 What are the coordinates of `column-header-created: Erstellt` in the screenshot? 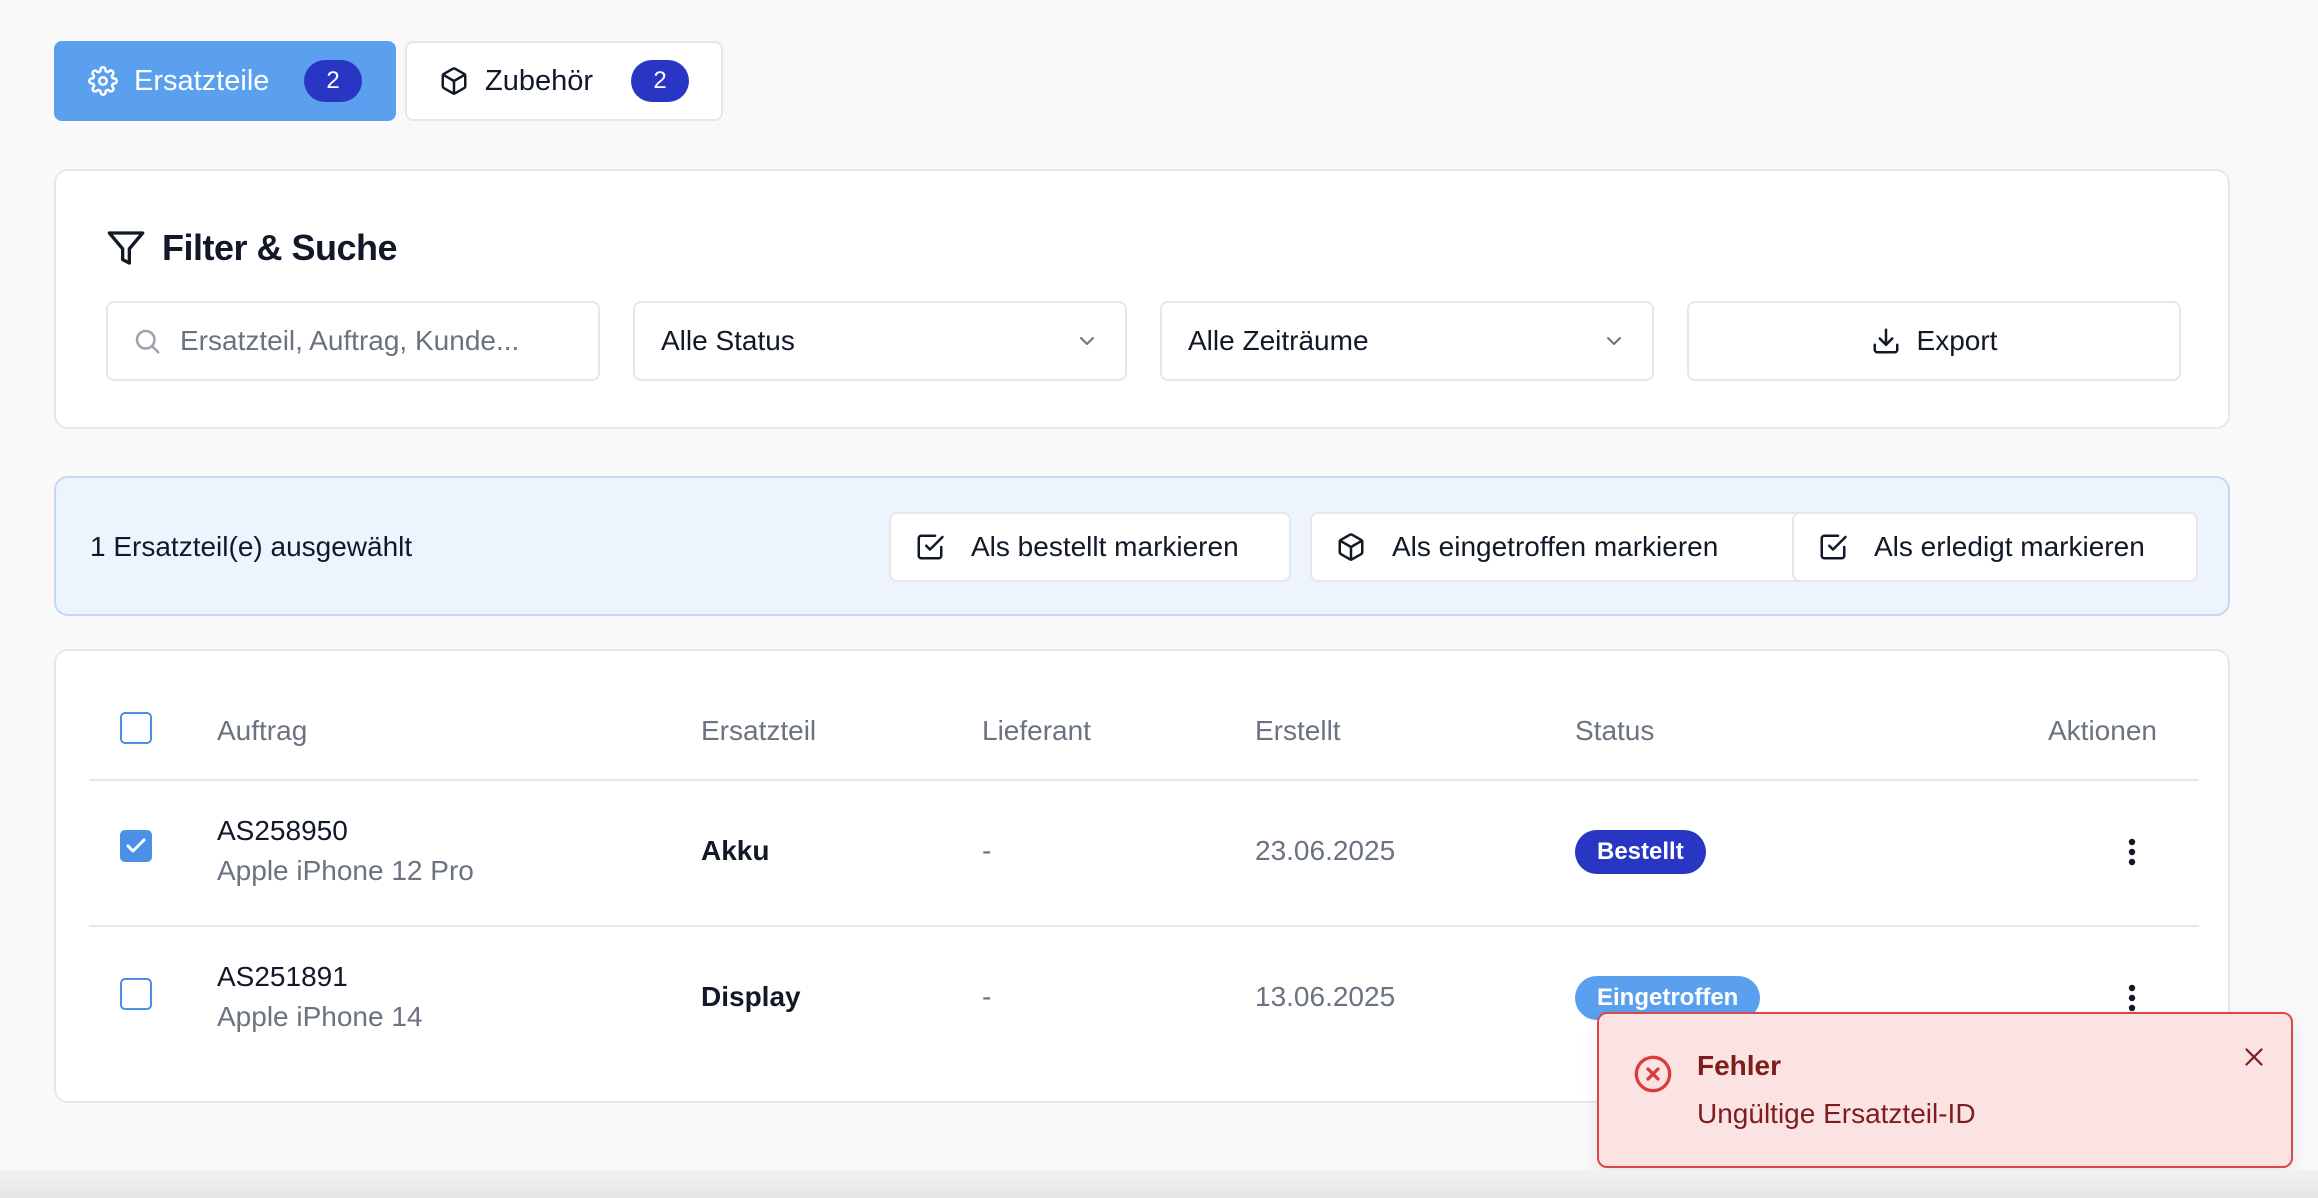 It's located at (1298, 731).